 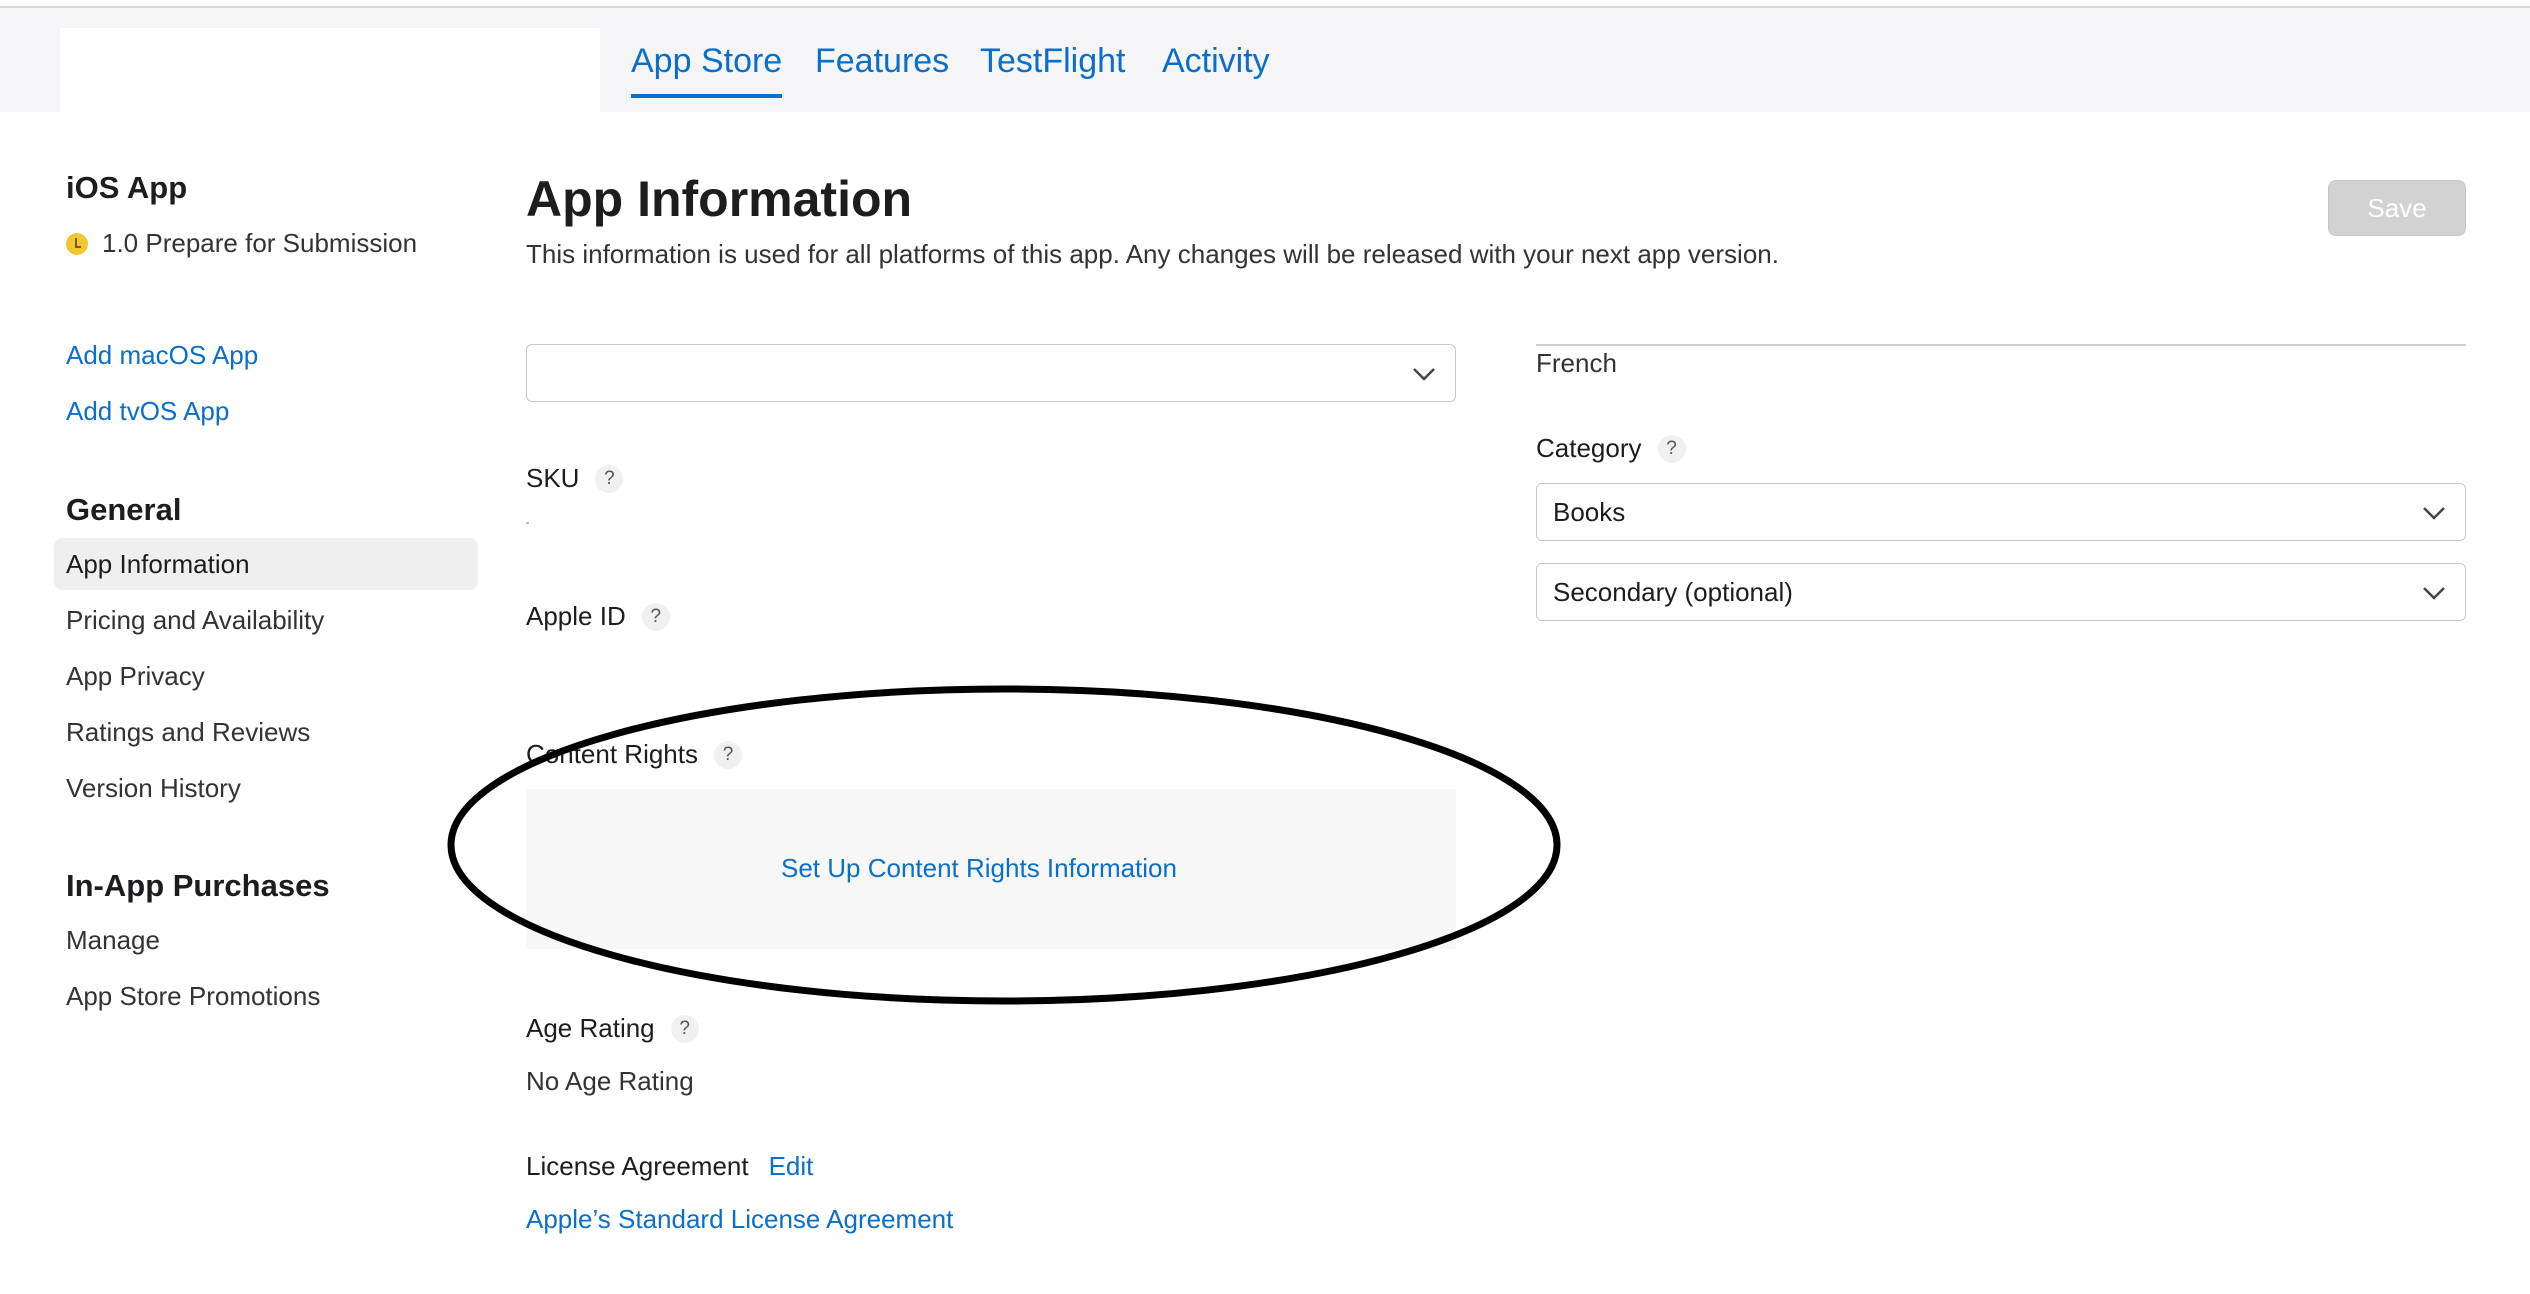 What do you see at coordinates (266, 996) in the screenshot?
I see `sidebar-item-app-store-promotions: App Store Promotions` at bounding box center [266, 996].